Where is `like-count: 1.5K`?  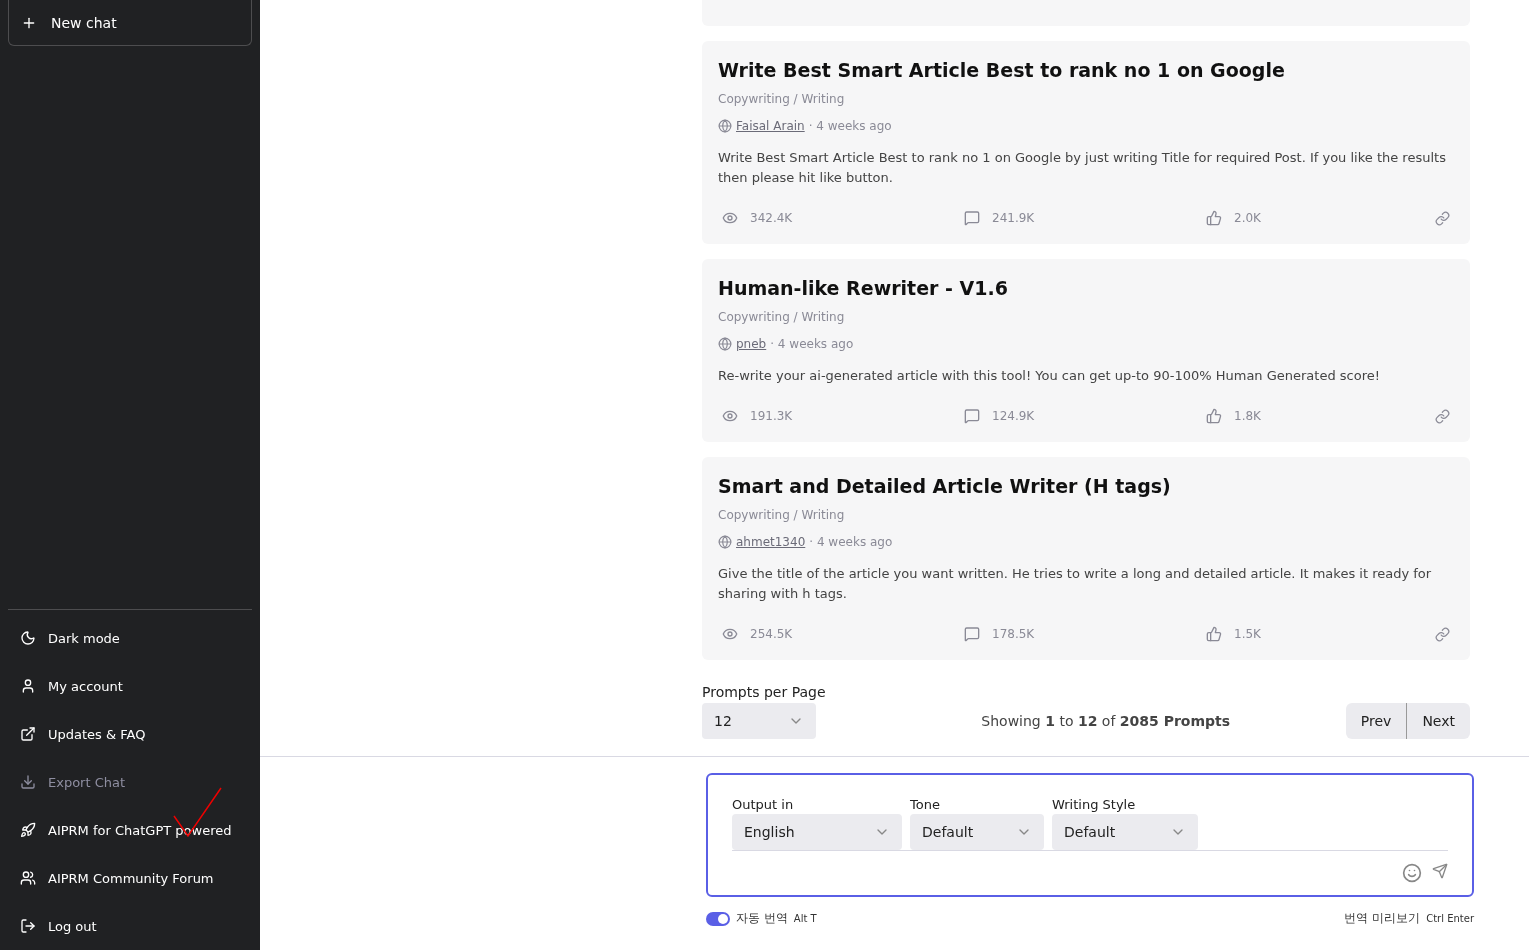 like-count: 1.5K is located at coordinates (1247, 634).